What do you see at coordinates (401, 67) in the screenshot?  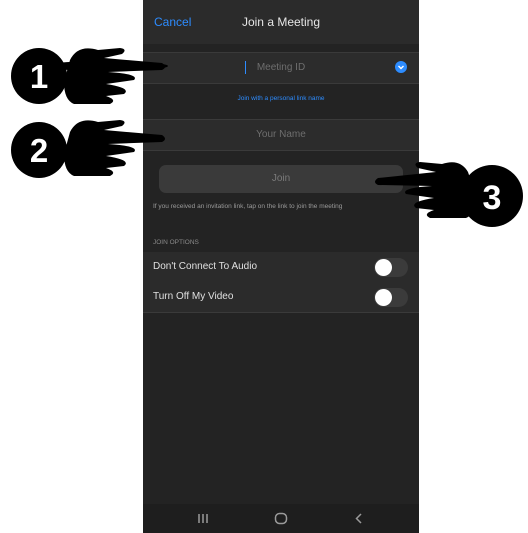 I see `chevron-down-icon` at bounding box center [401, 67].